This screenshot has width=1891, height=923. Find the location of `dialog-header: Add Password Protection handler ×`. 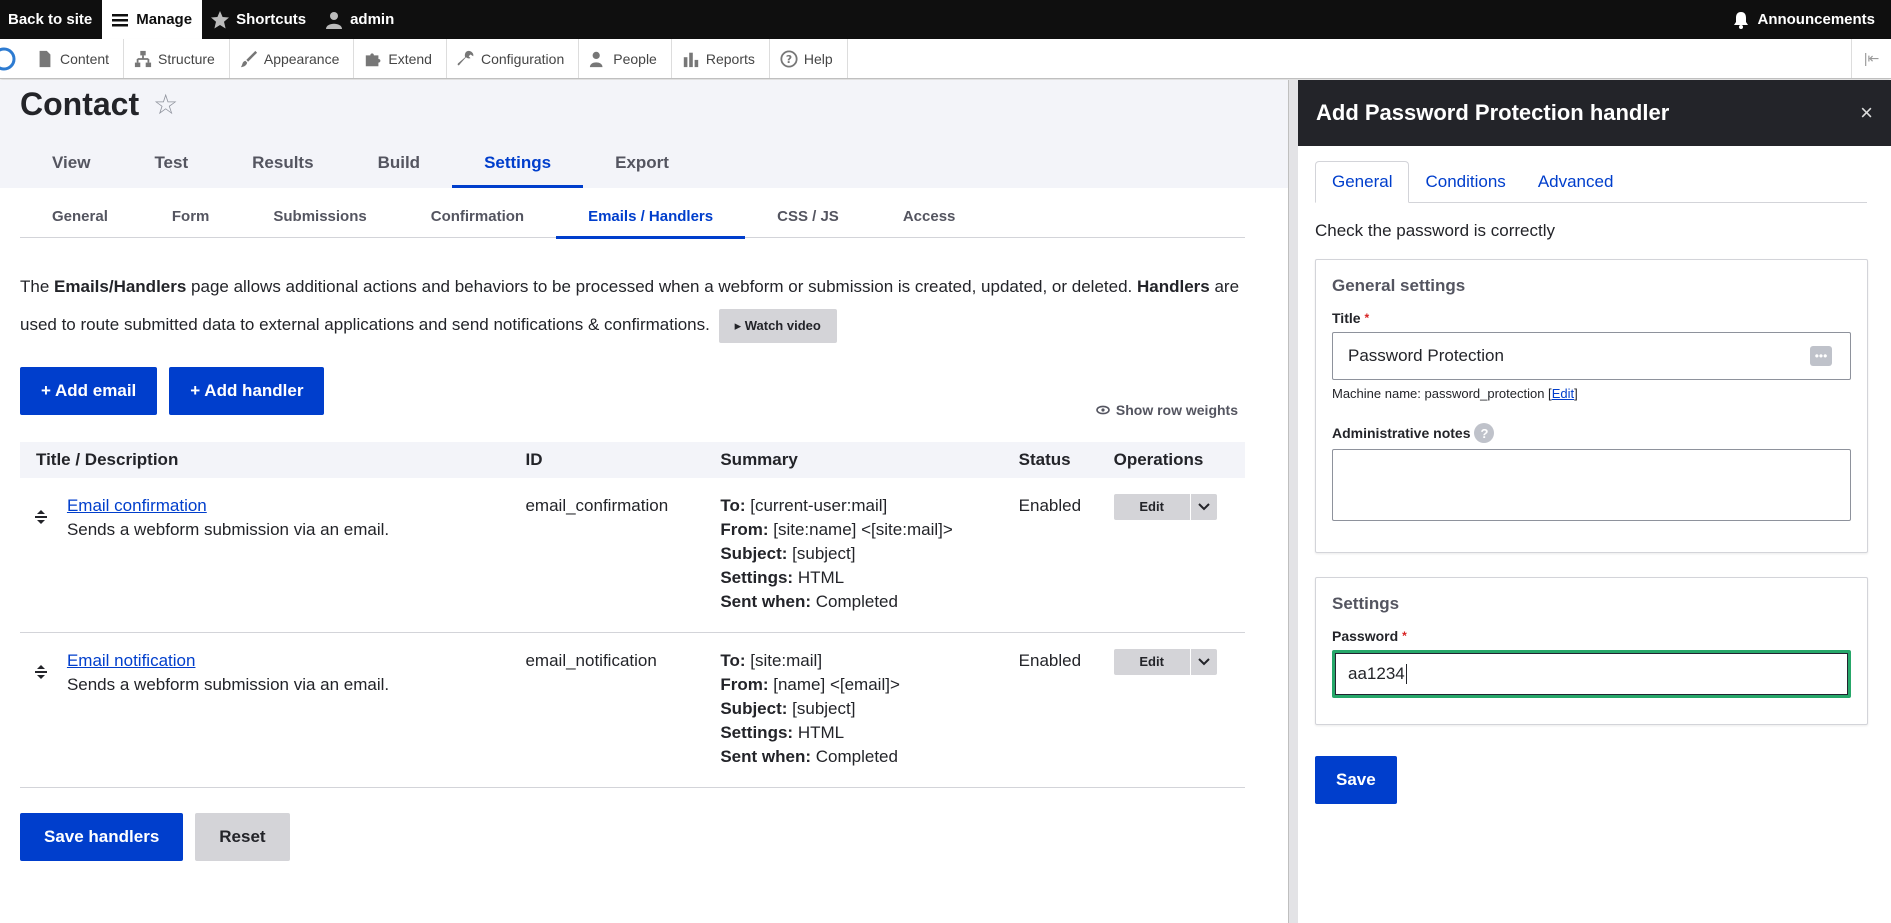

dialog-header: Add Password Protection handler × is located at coordinates (1594, 113).